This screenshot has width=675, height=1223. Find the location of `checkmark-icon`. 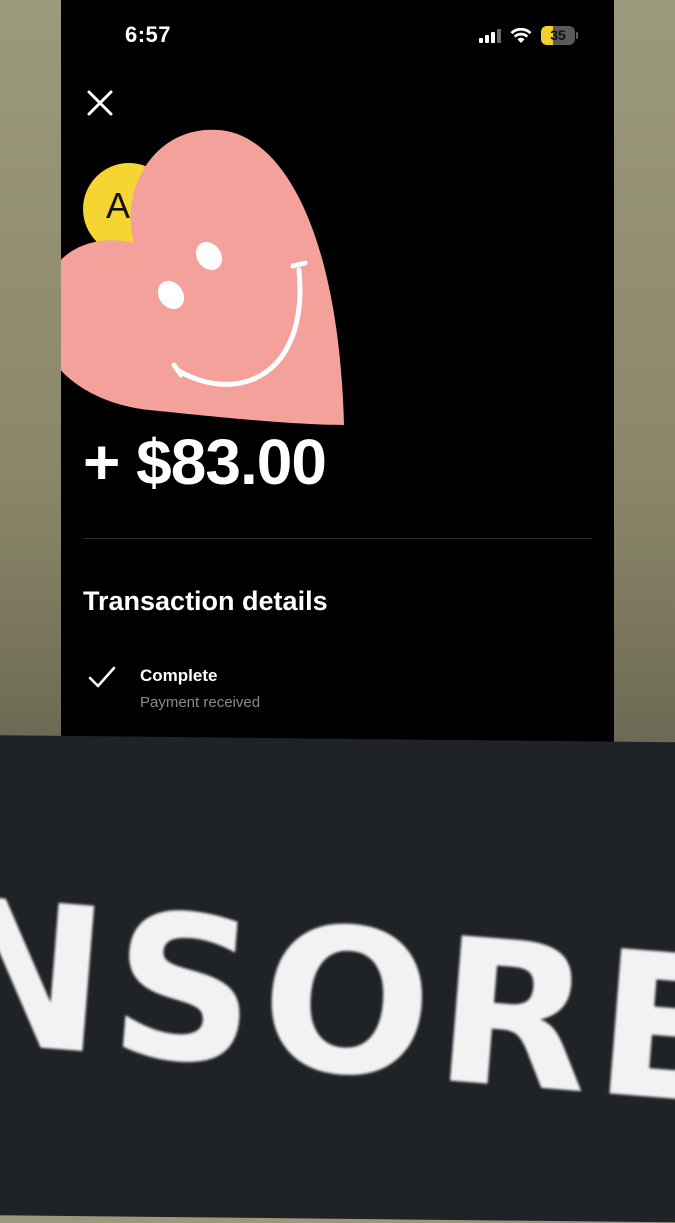

checkmark-icon is located at coordinates (102, 677).